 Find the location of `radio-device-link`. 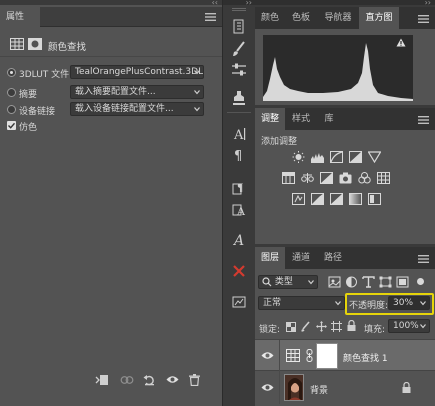

radio-device-link is located at coordinates (11, 109).